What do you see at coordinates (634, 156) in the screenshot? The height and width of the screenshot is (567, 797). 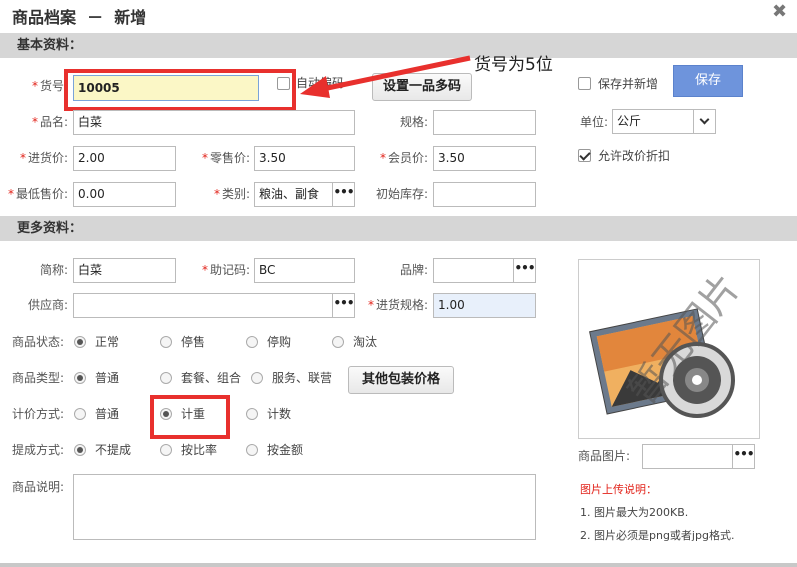 I see `allow-discount-label: 允许改价折扣` at bounding box center [634, 156].